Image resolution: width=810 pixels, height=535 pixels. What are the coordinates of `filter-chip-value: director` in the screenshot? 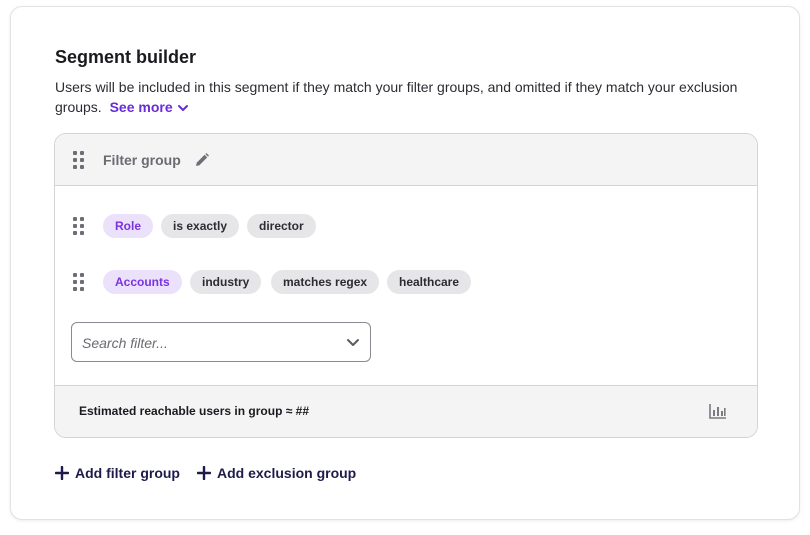 It's located at (281, 226).